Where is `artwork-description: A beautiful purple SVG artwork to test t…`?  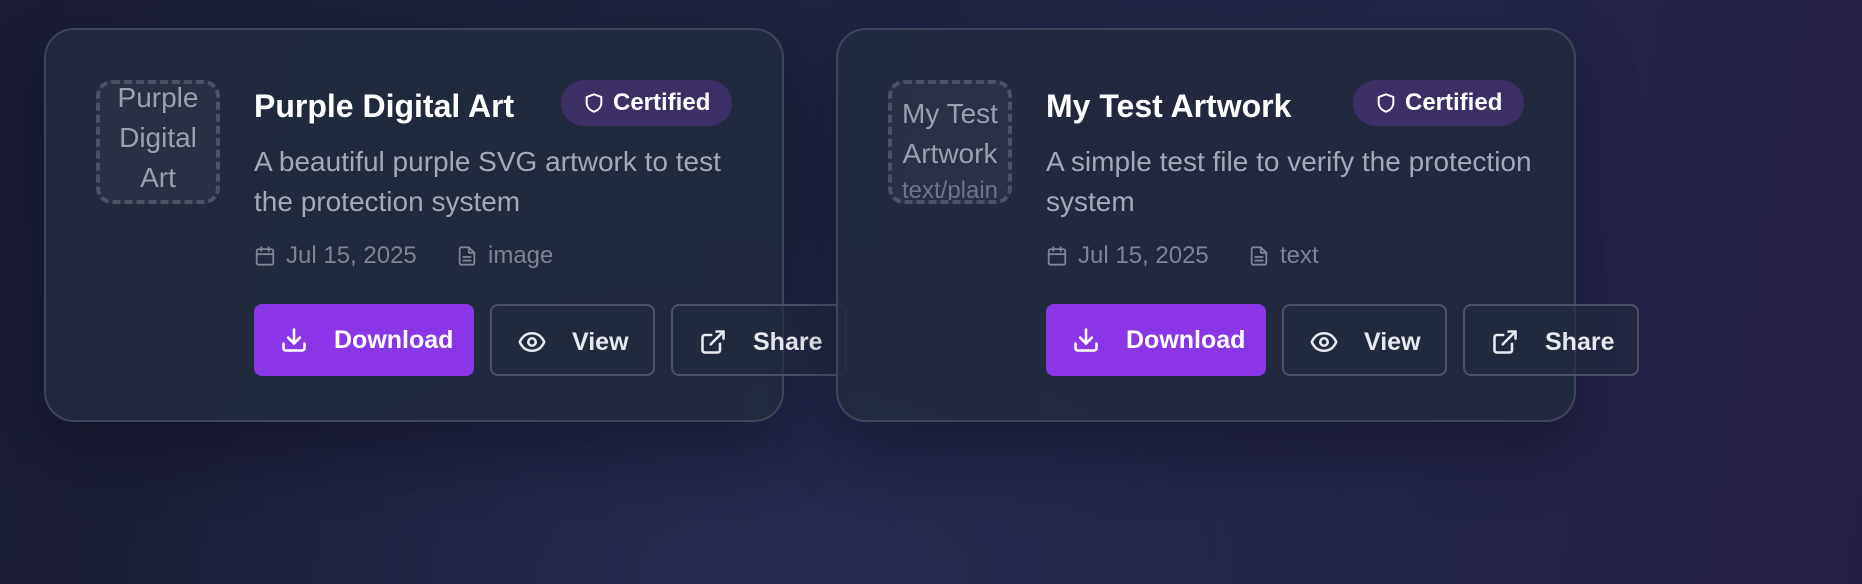 artwork-description: A beautiful purple SVG artwork to test t… is located at coordinates (487, 181).